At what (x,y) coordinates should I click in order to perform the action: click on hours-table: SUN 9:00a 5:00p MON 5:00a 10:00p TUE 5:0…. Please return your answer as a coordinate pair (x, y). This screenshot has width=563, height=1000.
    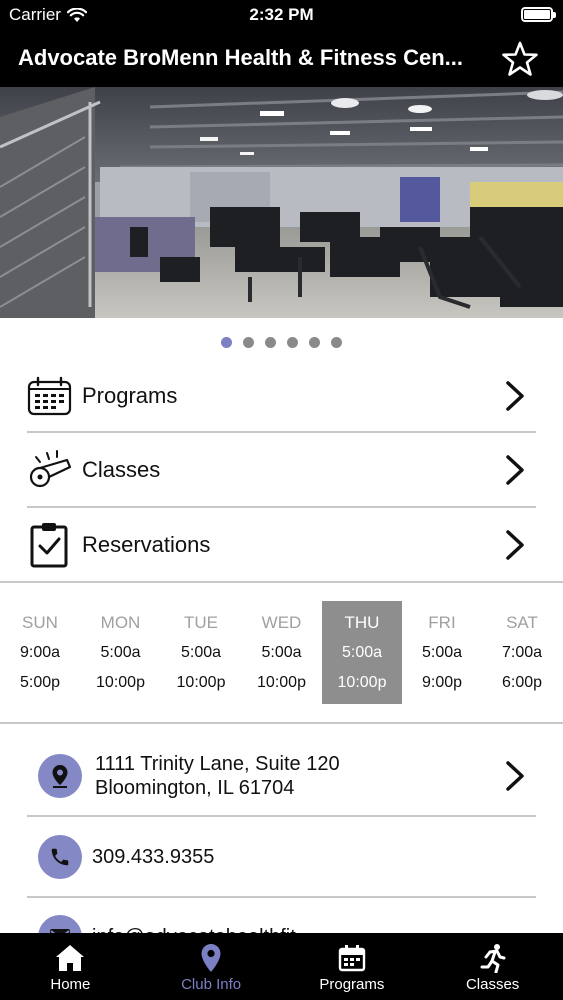
    Looking at the image, I should click on (281, 652).